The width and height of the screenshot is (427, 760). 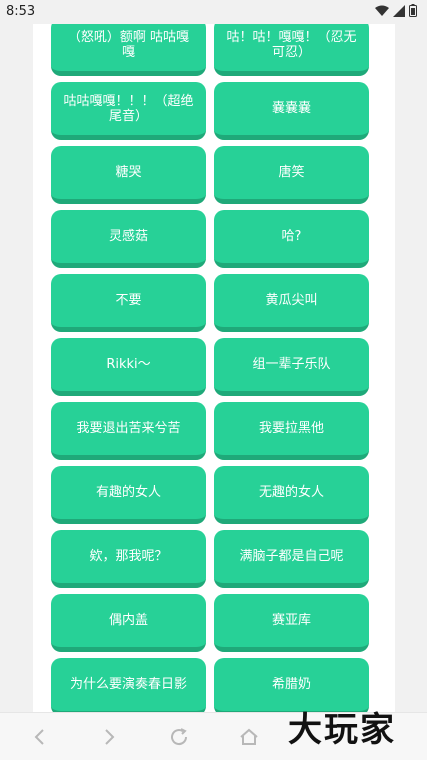 I want to click on sound-button: 组一辈子乐队, so click(x=291, y=367).